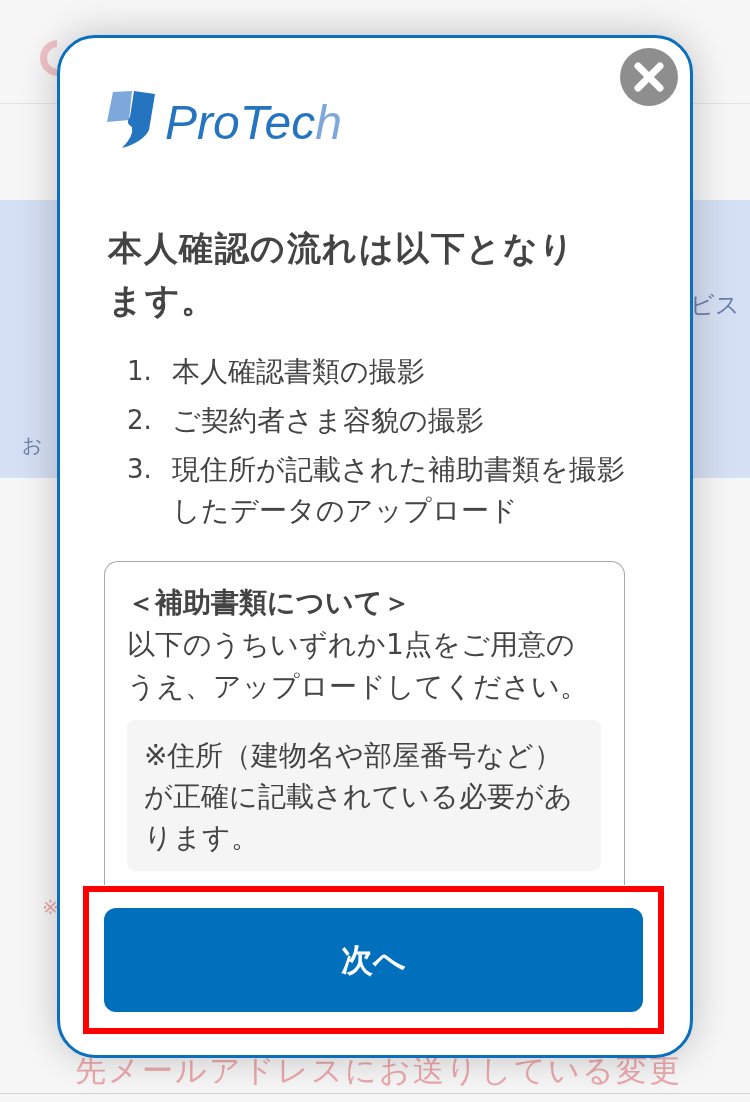 This screenshot has width=750, height=1102. I want to click on close-button, so click(649, 77).